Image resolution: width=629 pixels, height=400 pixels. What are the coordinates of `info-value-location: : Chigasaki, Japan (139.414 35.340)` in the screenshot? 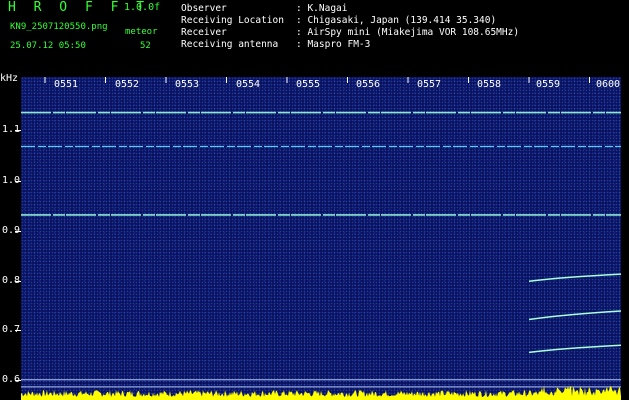 It's located at (396, 20).